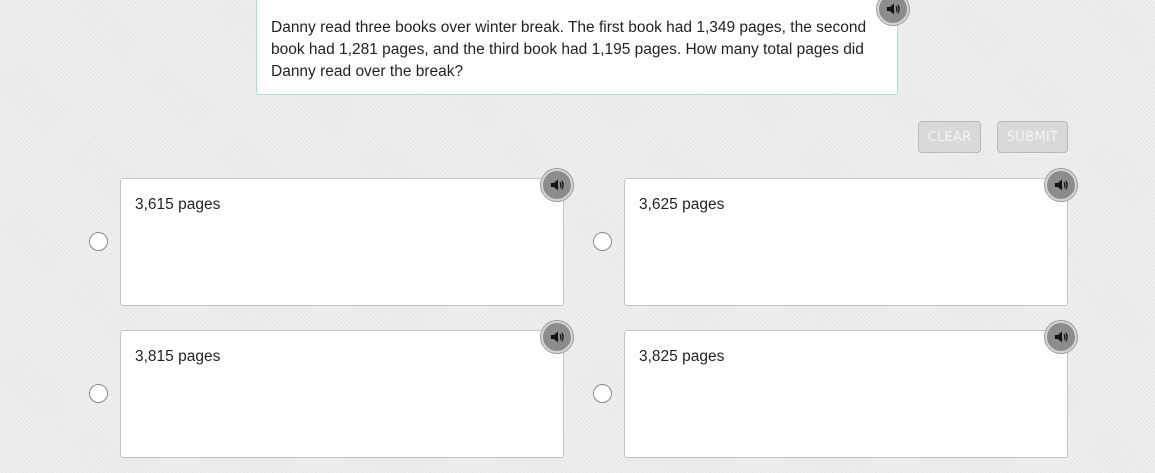 This screenshot has height=473, width=1155. I want to click on option-c-card: 3,815 pages, so click(342, 394).